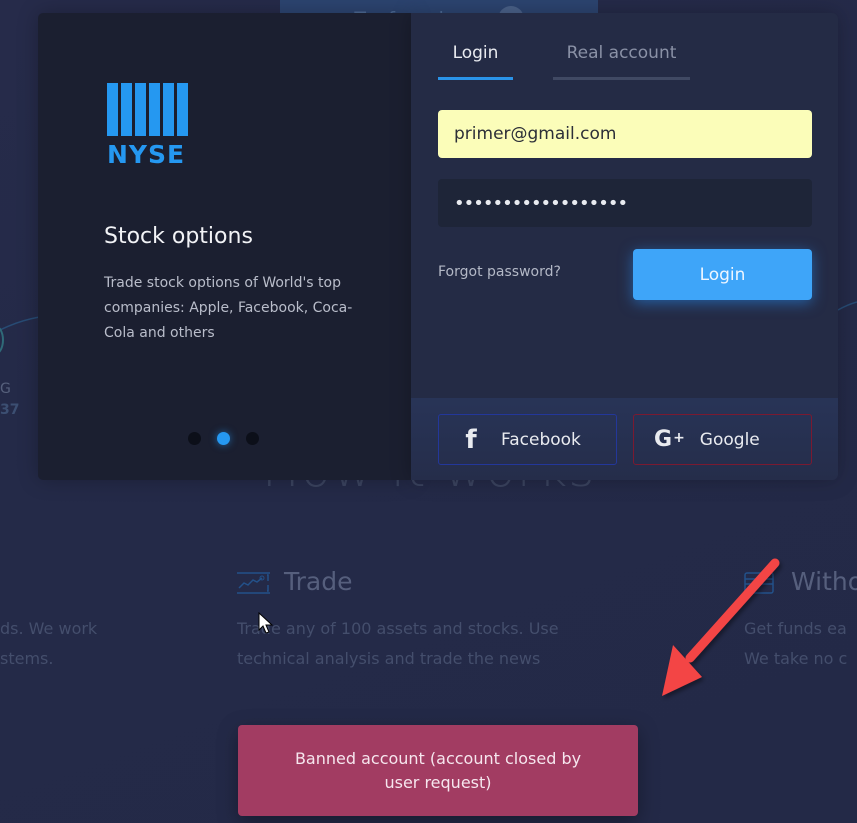 The height and width of the screenshot is (823, 857). I want to click on google-plus-icon: G+, so click(670, 439).